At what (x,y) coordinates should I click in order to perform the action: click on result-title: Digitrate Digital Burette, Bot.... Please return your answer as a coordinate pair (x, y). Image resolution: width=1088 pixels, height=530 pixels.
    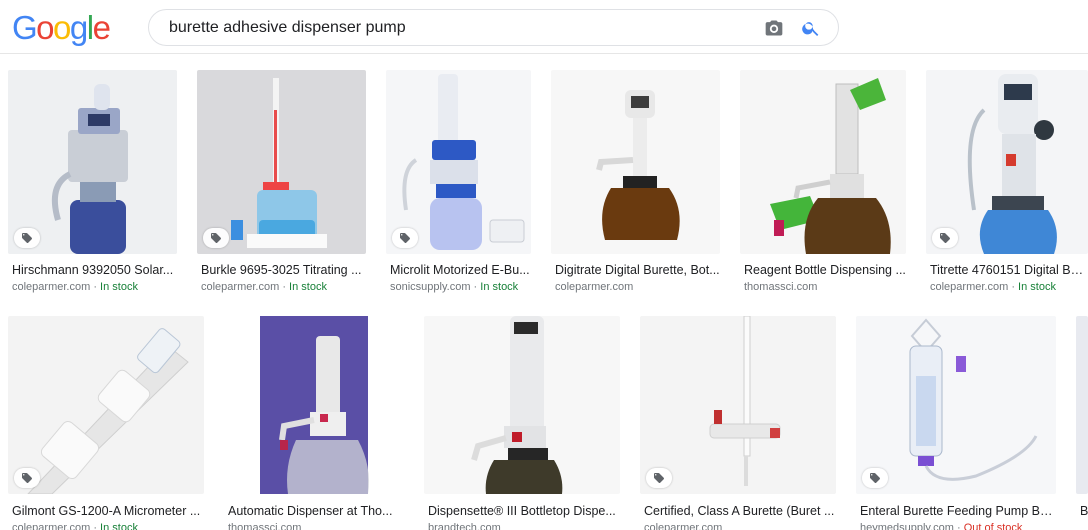
    Looking at the image, I should click on (637, 270).